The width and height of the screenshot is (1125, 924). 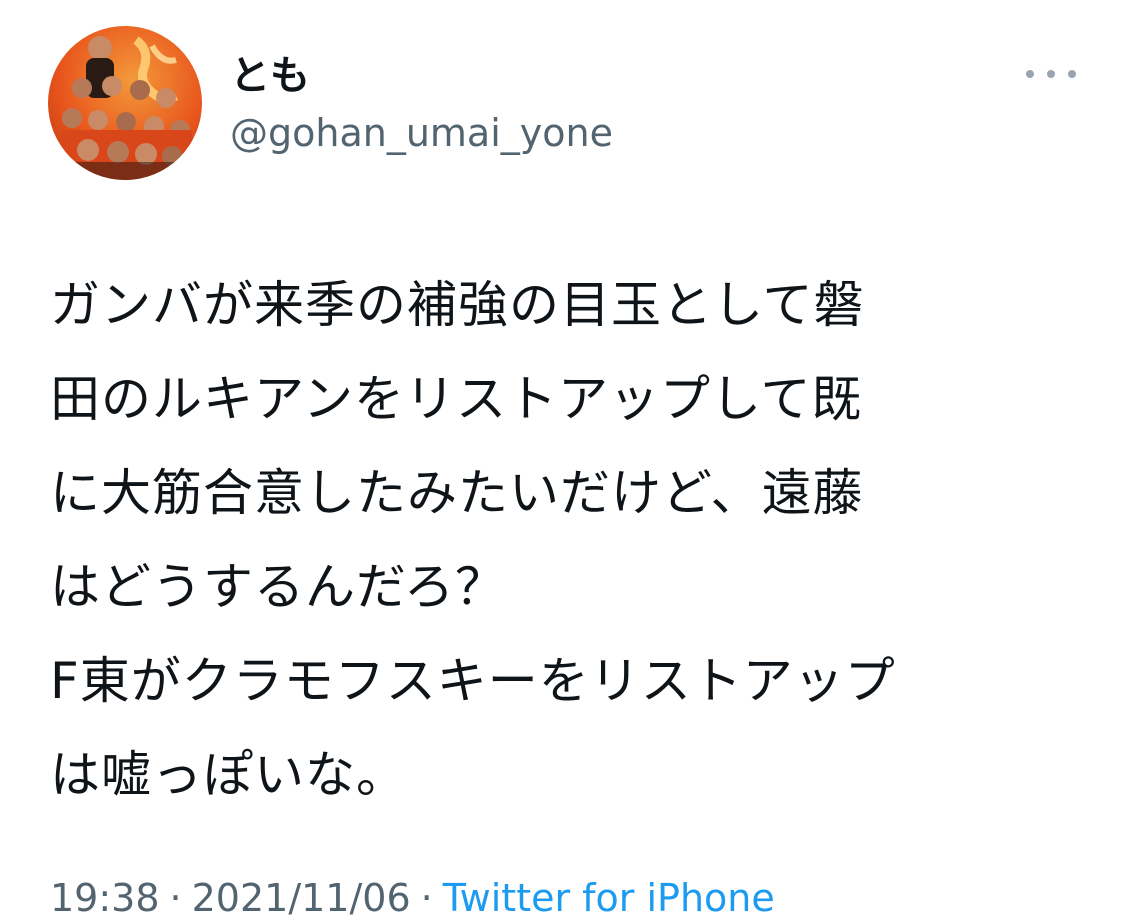 I want to click on tweet-date: 2021/11/06, so click(x=301, y=898).